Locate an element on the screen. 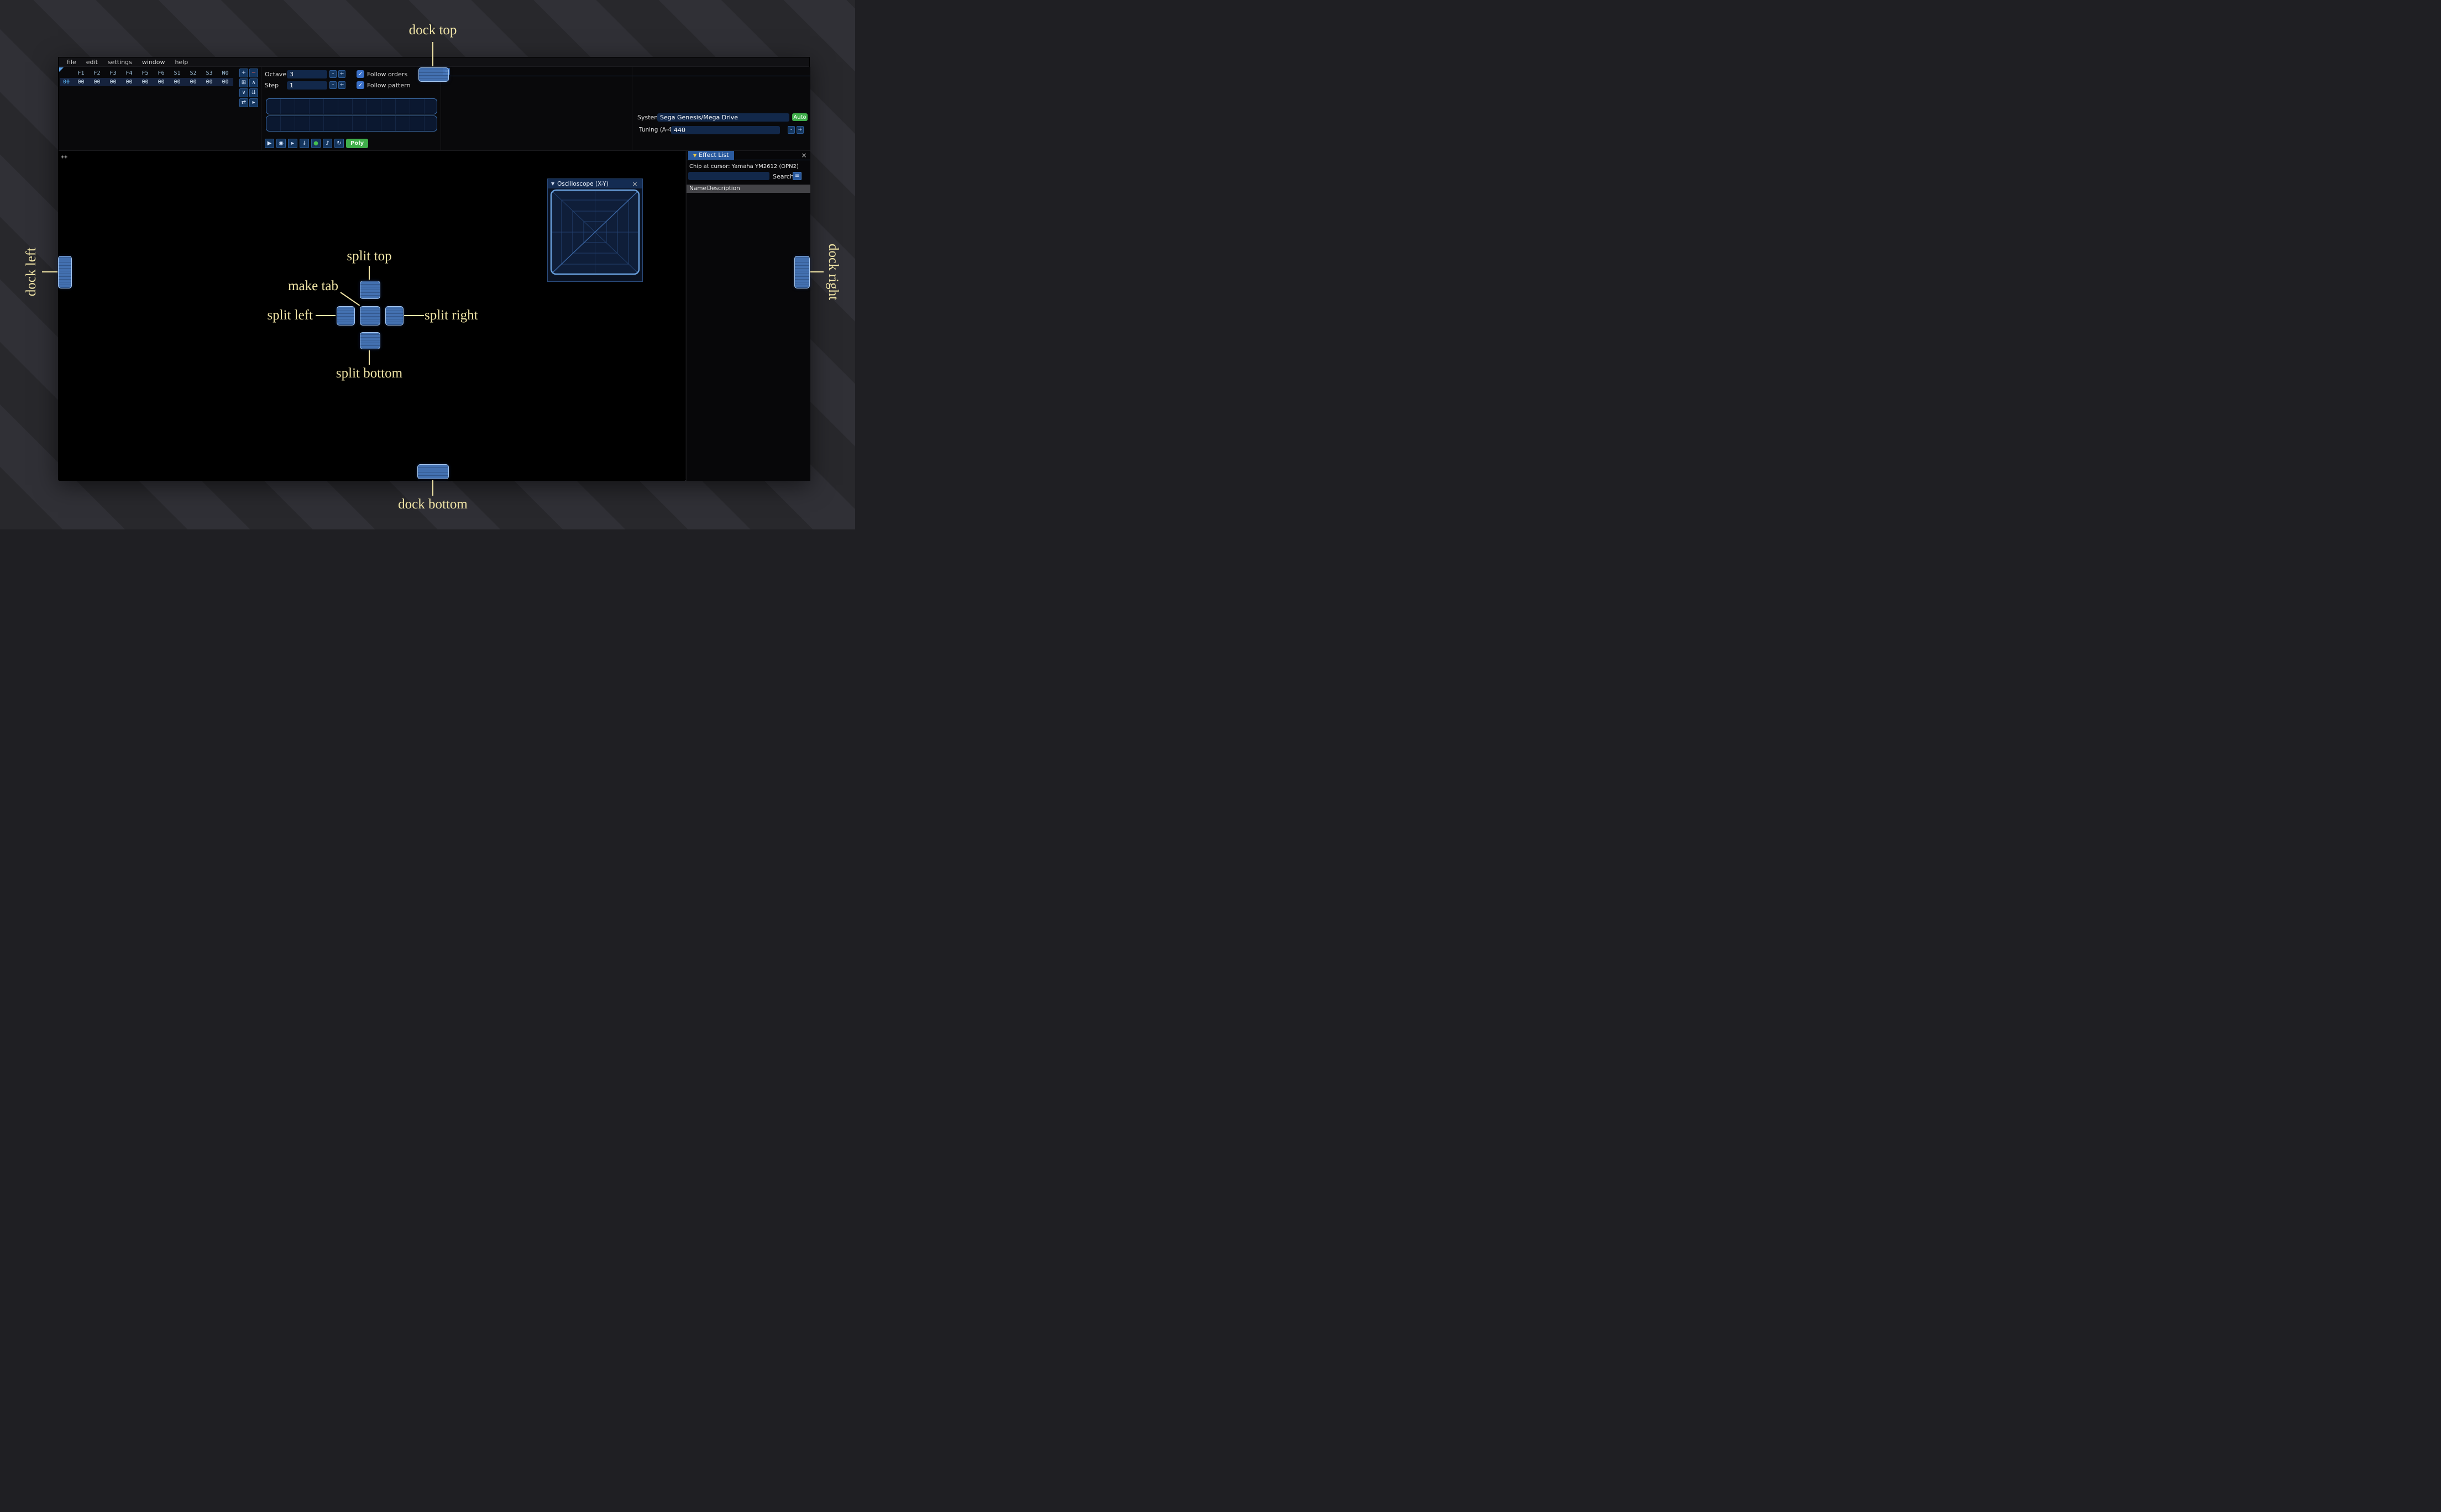 The width and height of the screenshot is (2441, 1512). make-tab-target is located at coordinates (370, 316).